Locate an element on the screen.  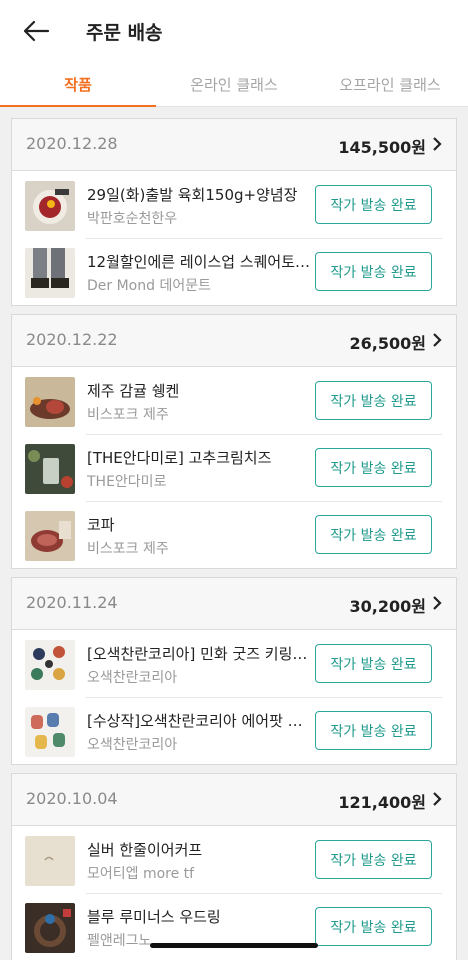
order-group-header: 2020.12.28 145,500원 is located at coordinates (234, 145).